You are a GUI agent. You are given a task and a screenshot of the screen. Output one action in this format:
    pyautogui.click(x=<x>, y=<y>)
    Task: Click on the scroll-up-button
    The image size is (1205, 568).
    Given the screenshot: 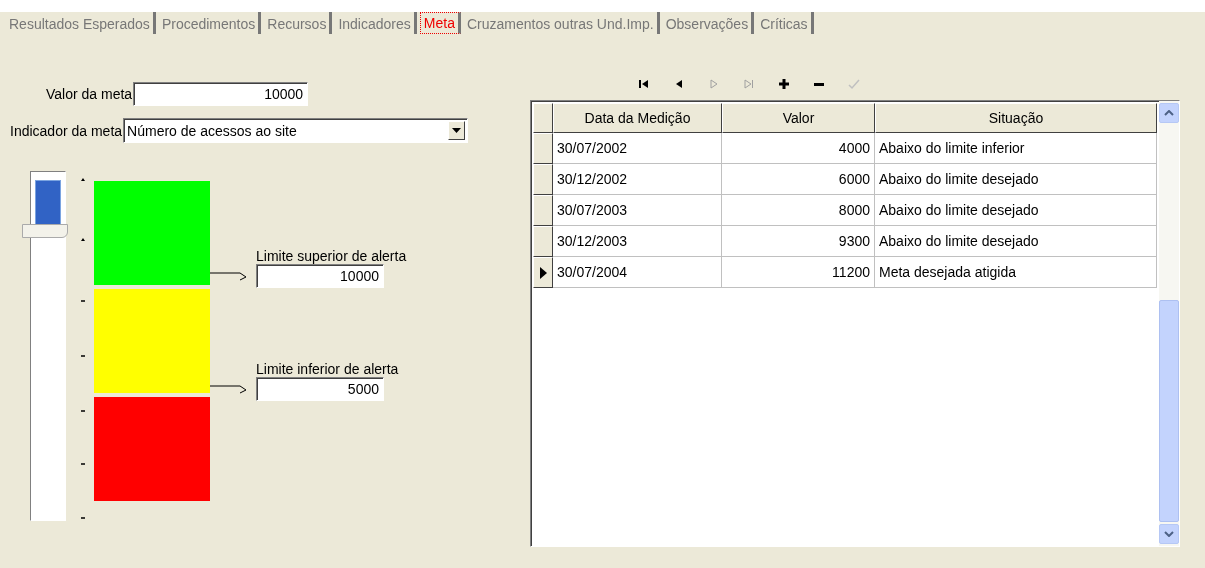 What is the action you would take?
    pyautogui.click(x=1169, y=113)
    